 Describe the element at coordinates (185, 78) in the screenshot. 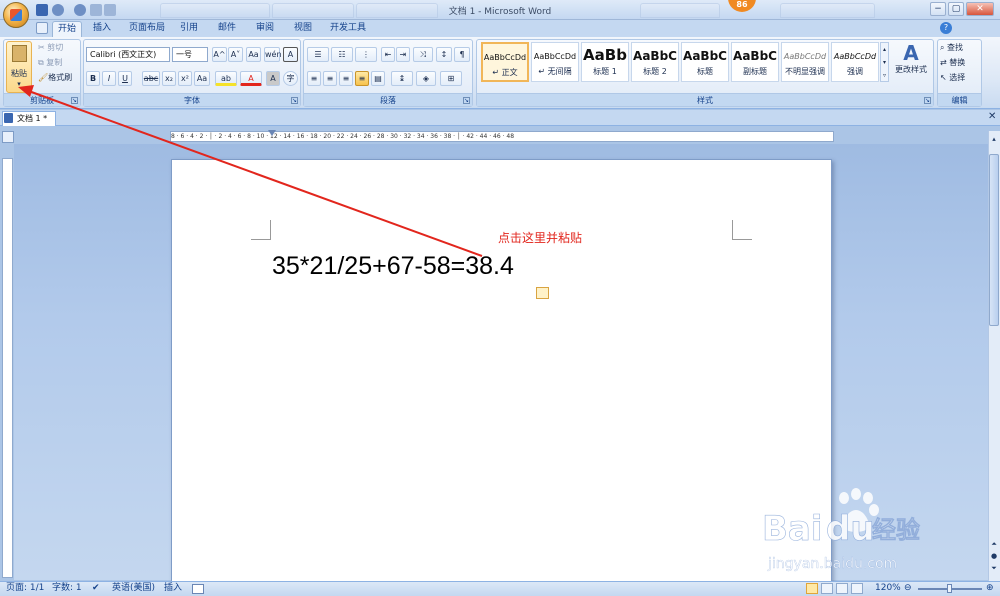

I see `superscript-button: x²` at that location.